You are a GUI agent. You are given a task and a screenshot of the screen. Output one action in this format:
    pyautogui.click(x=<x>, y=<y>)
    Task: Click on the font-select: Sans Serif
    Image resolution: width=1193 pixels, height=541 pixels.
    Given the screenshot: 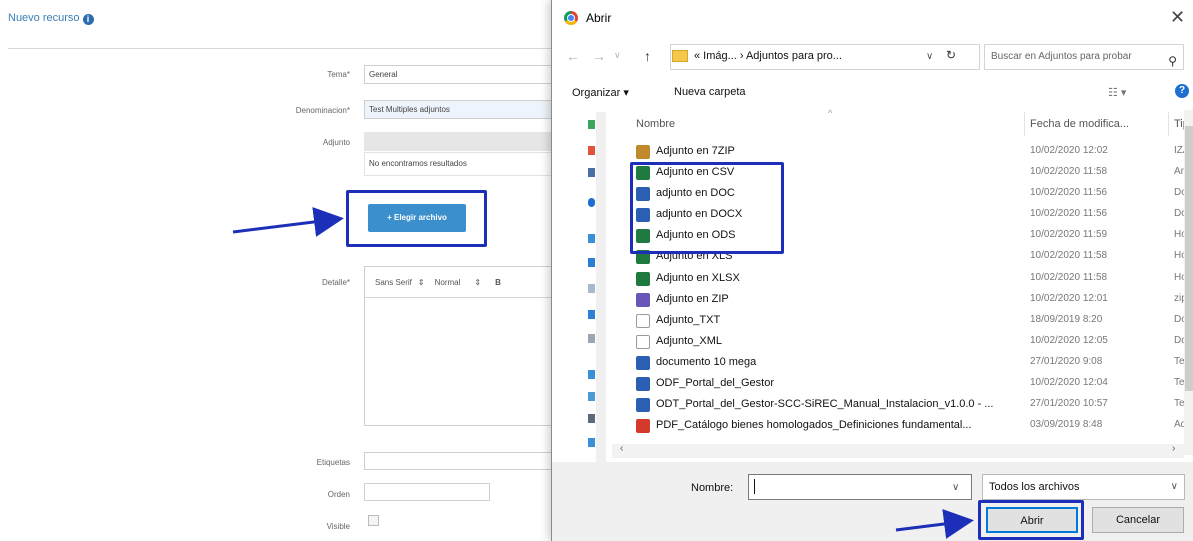 What is the action you would take?
    pyautogui.click(x=393, y=282)
    